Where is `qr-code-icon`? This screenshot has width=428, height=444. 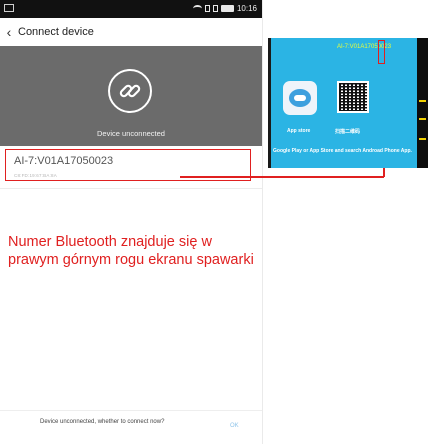
qr-code-icon is located at coordinates (353, 97).